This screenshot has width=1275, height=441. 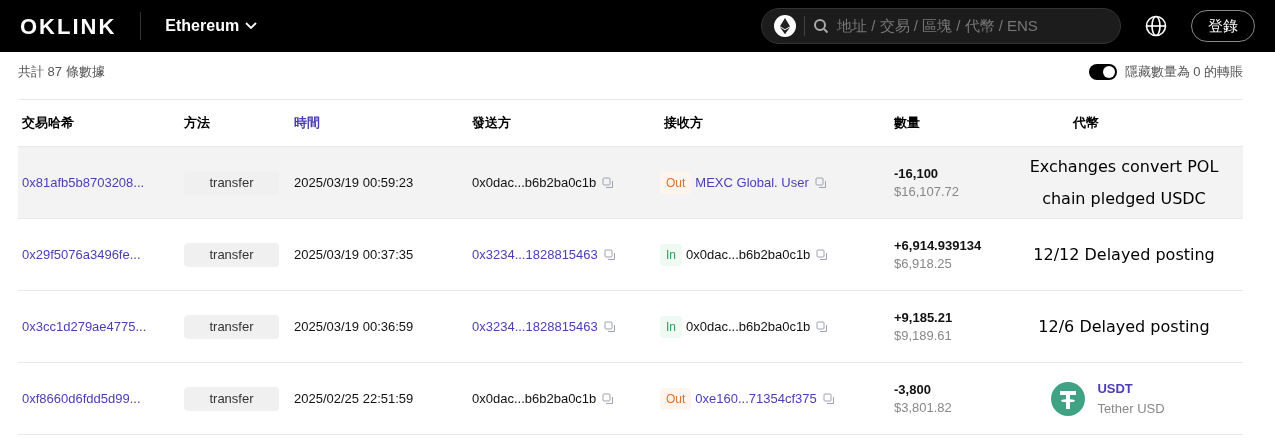 What do you see at coordinates (907, 123) in the screenshot?
I see `column-header: 數量` at bounding box center [907, 123].